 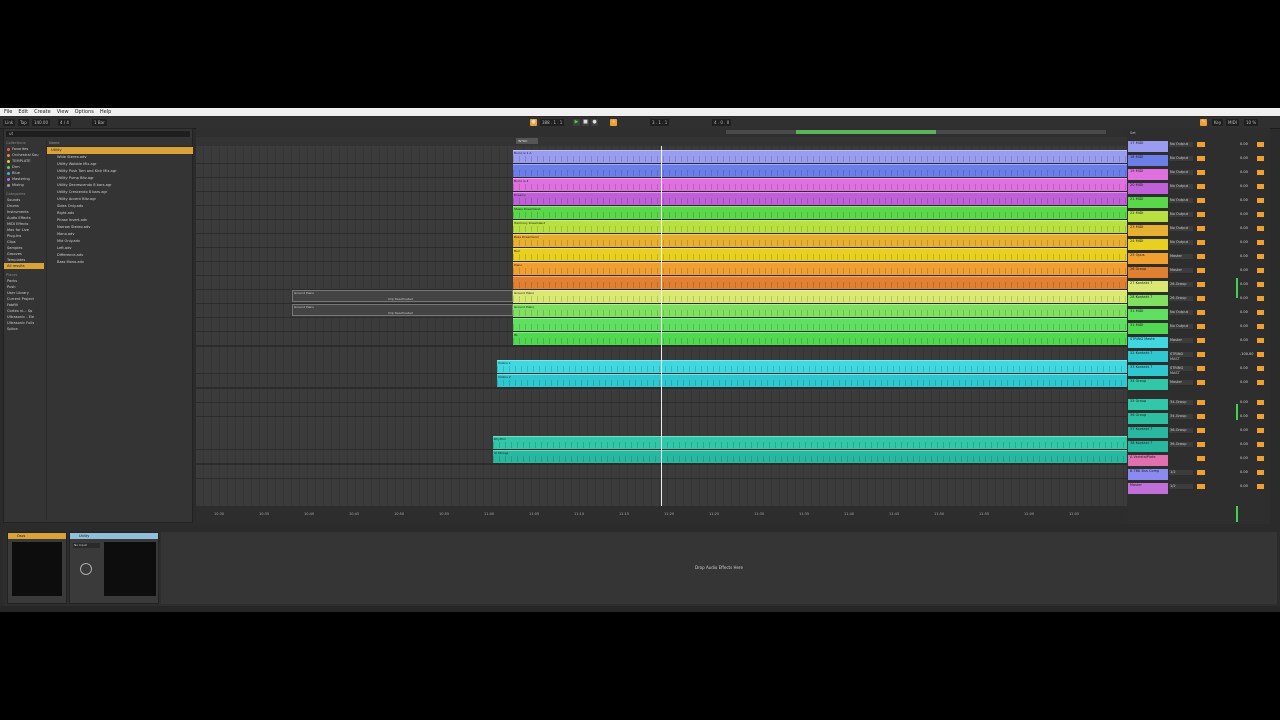 I want to click on mixer-track-row: 27 Kontakt 7 26-Group 0.00, so click(x=1198, y=286).